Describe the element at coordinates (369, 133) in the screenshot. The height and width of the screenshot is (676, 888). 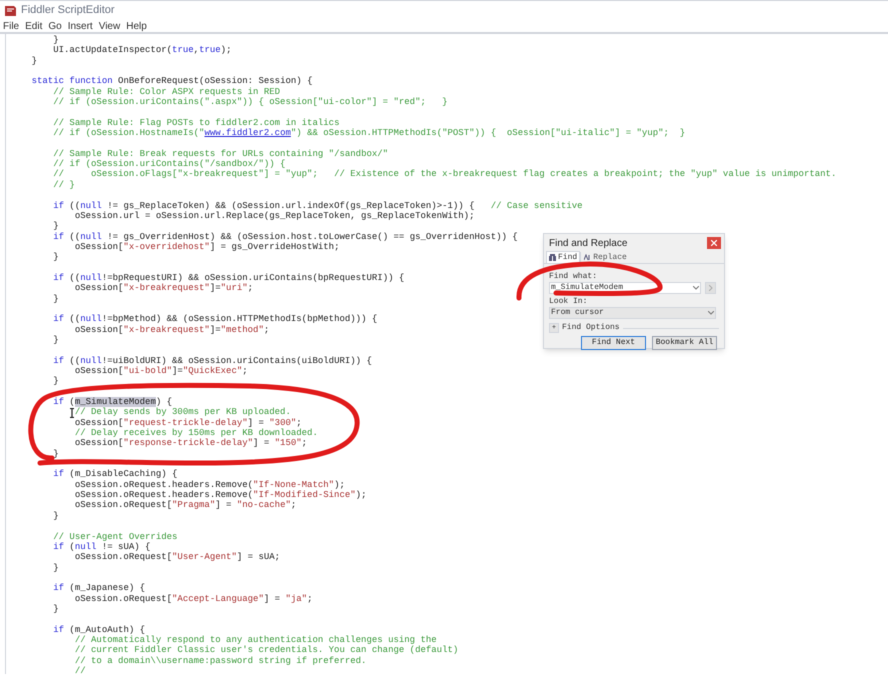
I see `code-line: // if (oSession.HostnameIs("www.fiddler2.com") && oSession.HTTPMethodIs("POST")) { oSession["ui-italic"] = "yup"; }` at that location.